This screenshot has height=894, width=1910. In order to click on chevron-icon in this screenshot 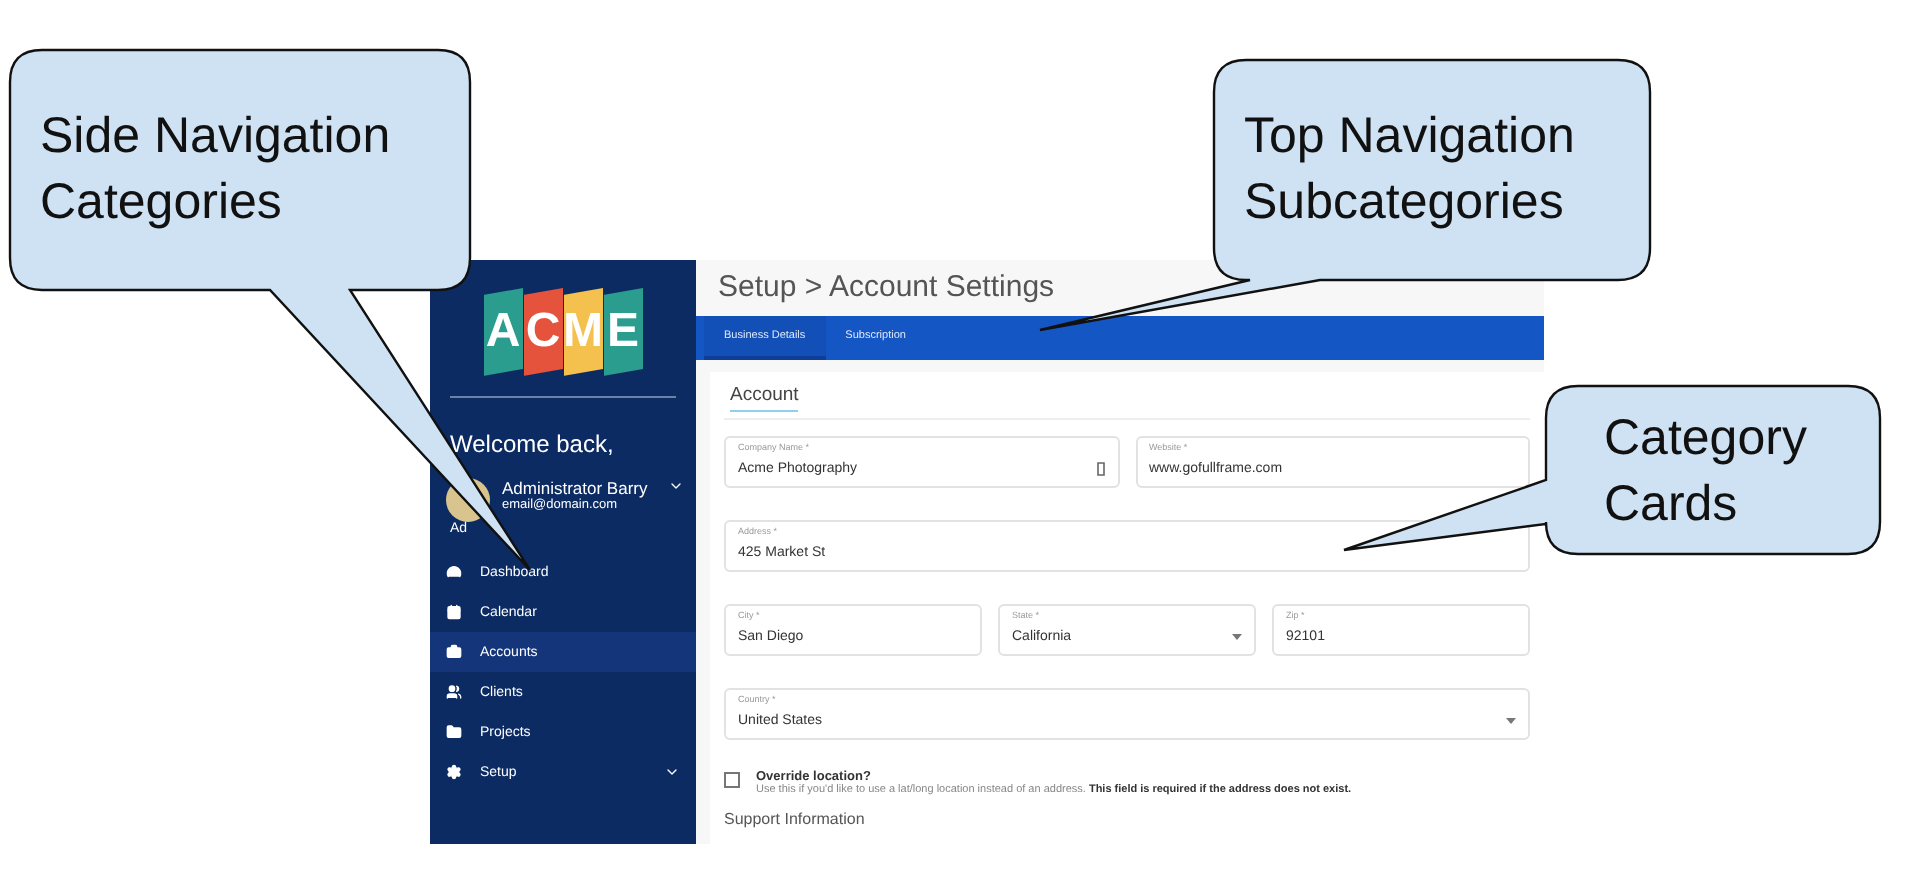, I will do `click(676, 486)`.